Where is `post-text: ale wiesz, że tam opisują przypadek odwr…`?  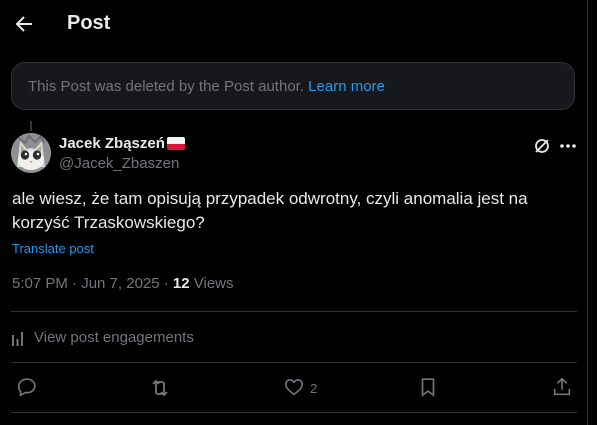
post-text: ale wiesz, że tam opisują przypadek odwr… is located at coordinates (270, 210).